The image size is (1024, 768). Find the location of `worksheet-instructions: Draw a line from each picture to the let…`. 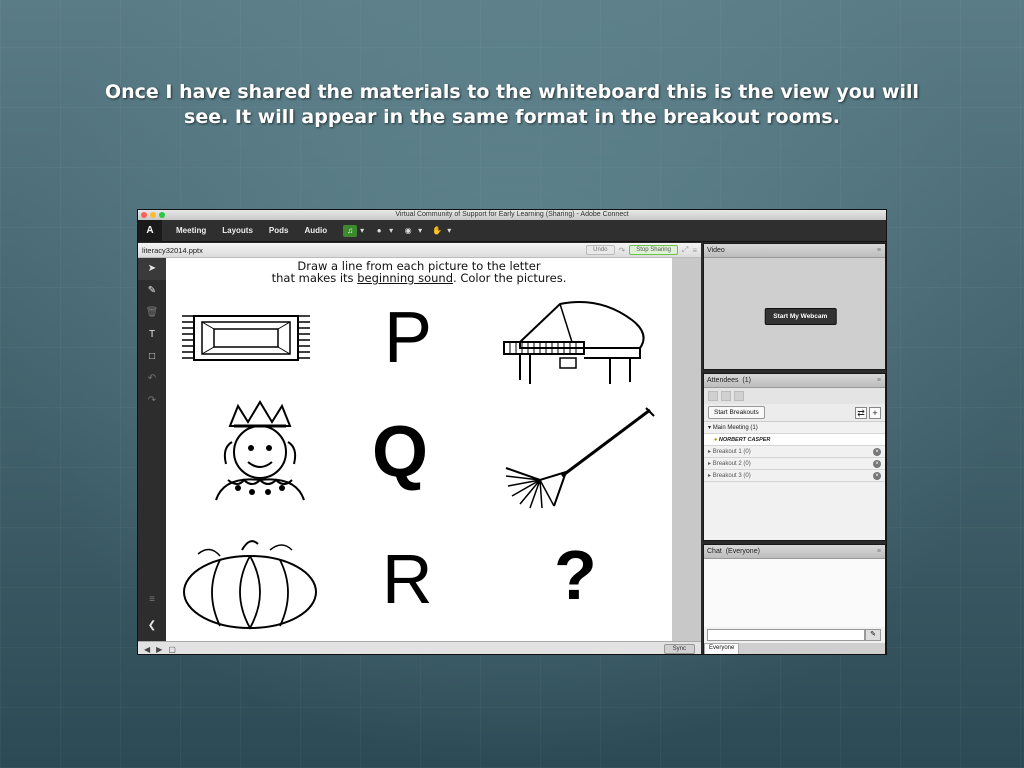

worksheet-instructions: Draw a line from each picture to the let… is located at coordinates (419, 272).